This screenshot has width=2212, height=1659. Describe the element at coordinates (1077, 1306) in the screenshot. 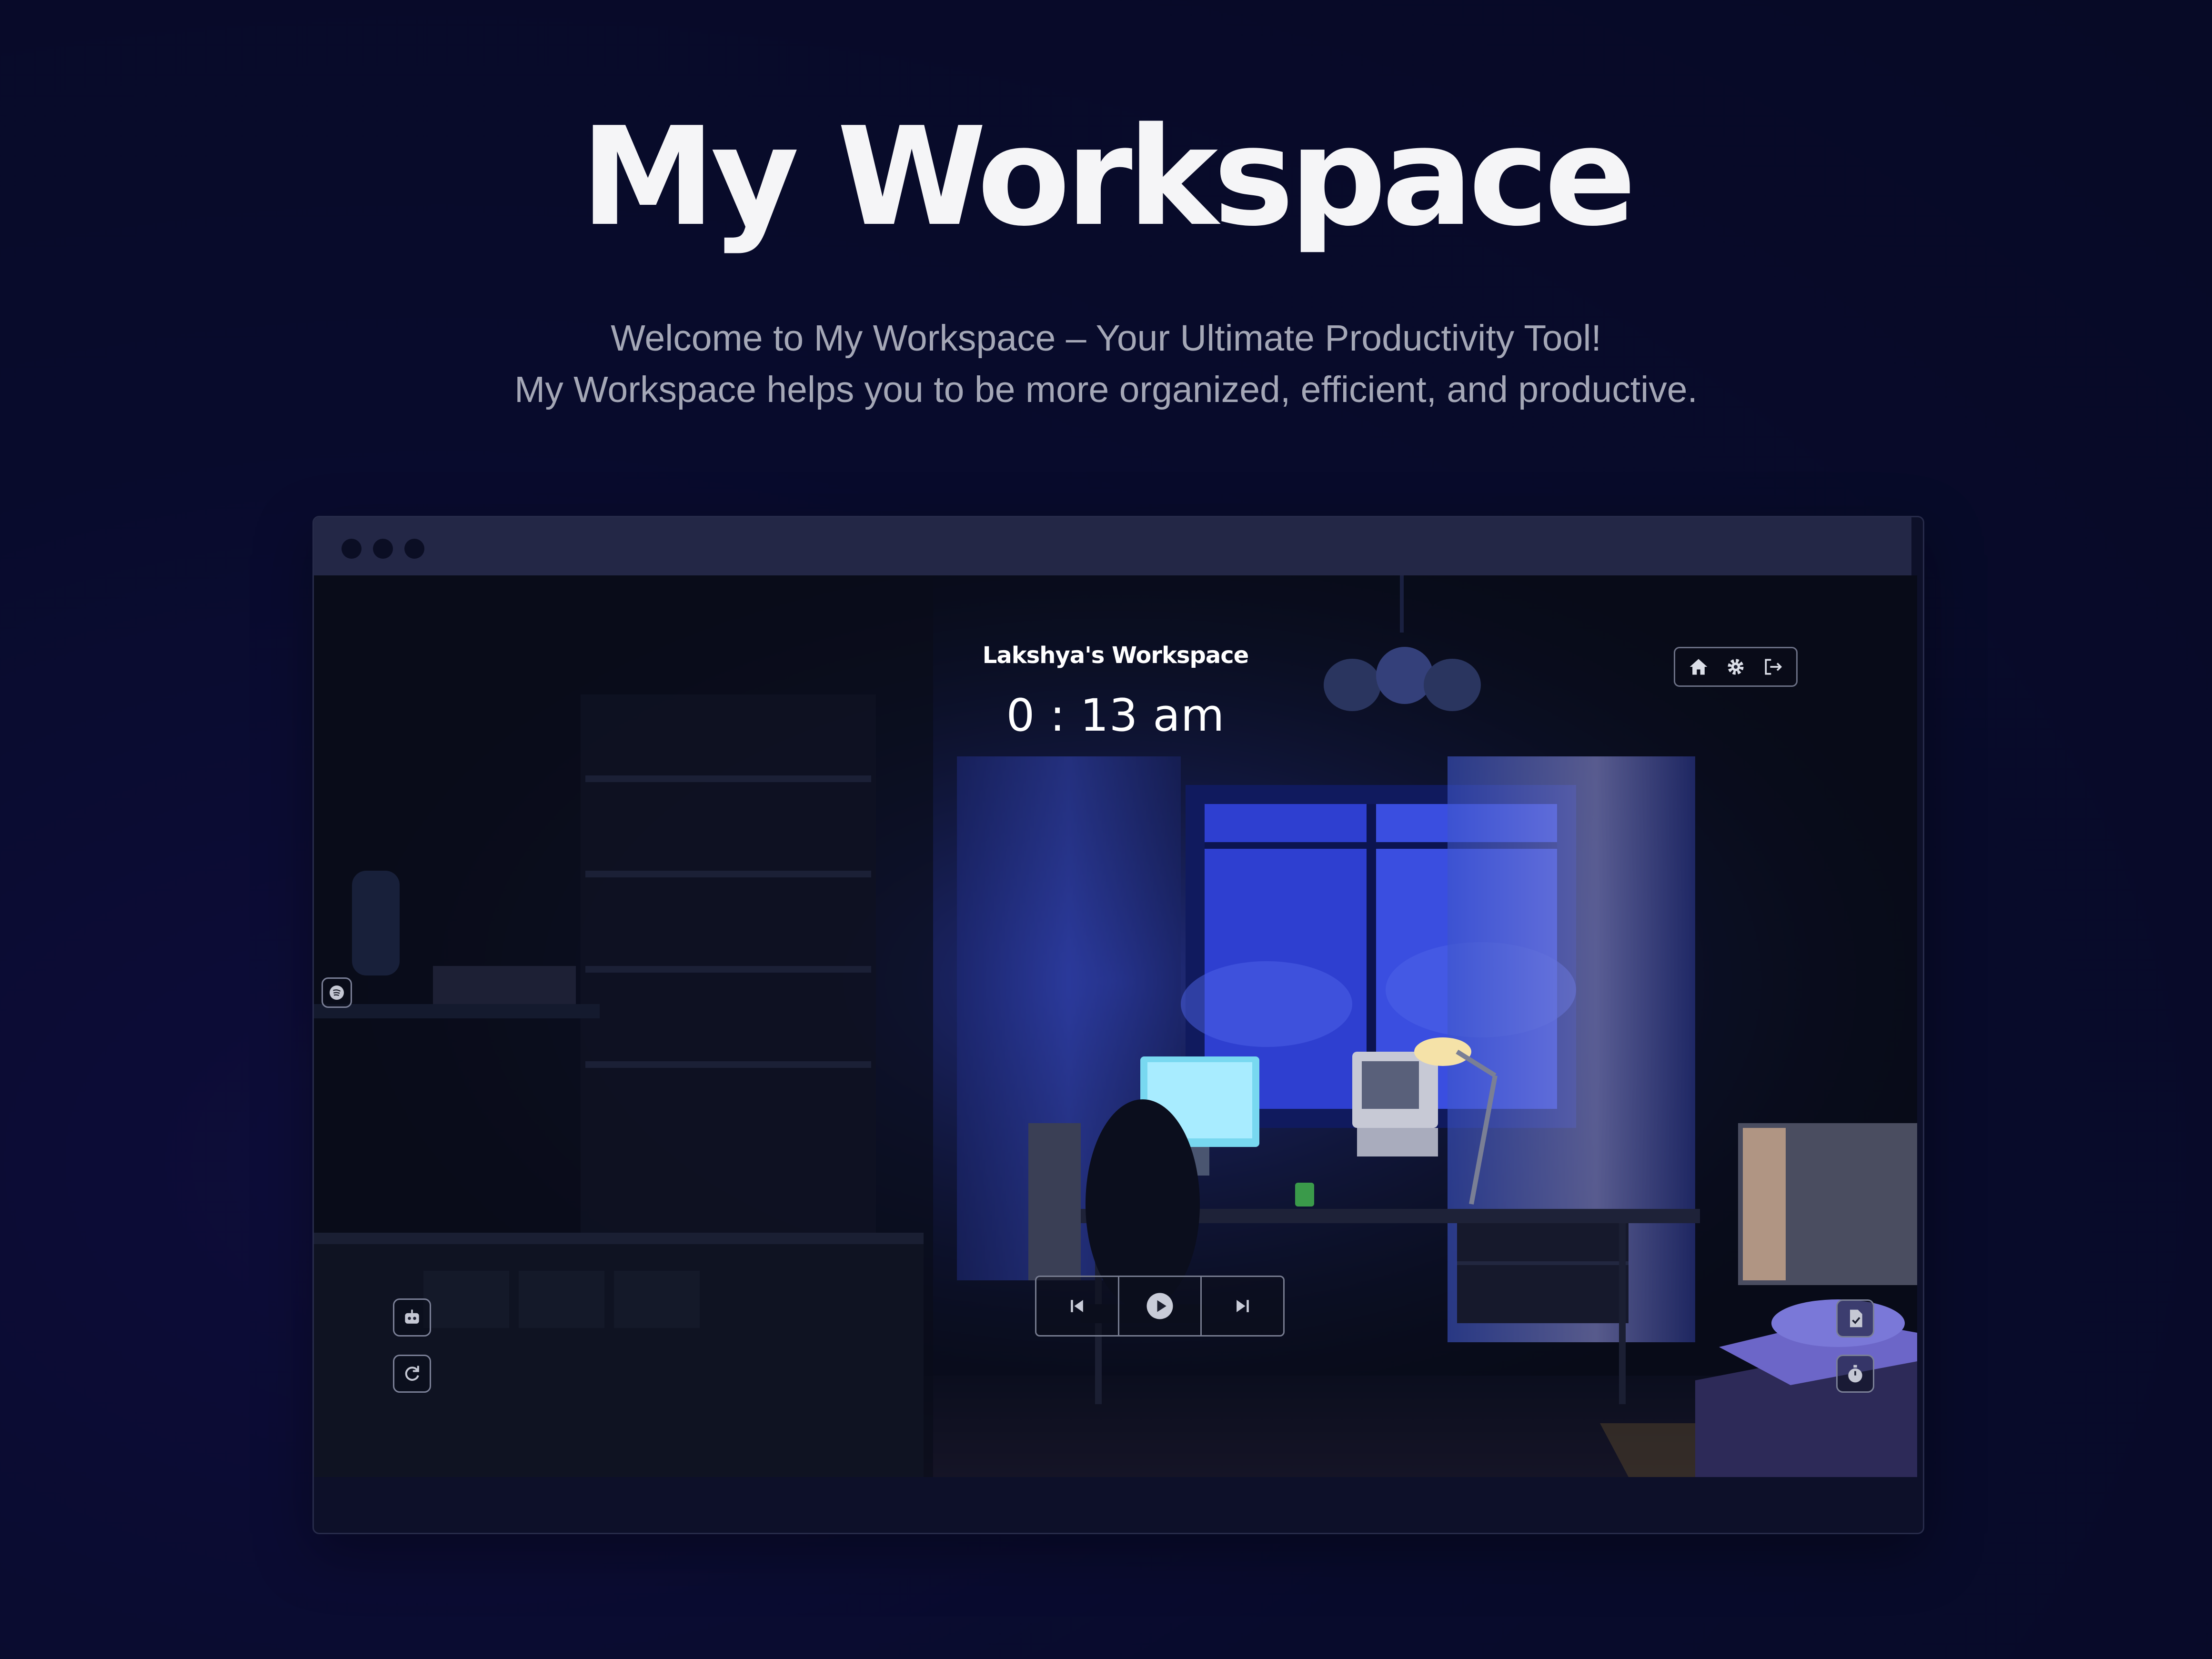

I see `skip-previous-icon` at that location.